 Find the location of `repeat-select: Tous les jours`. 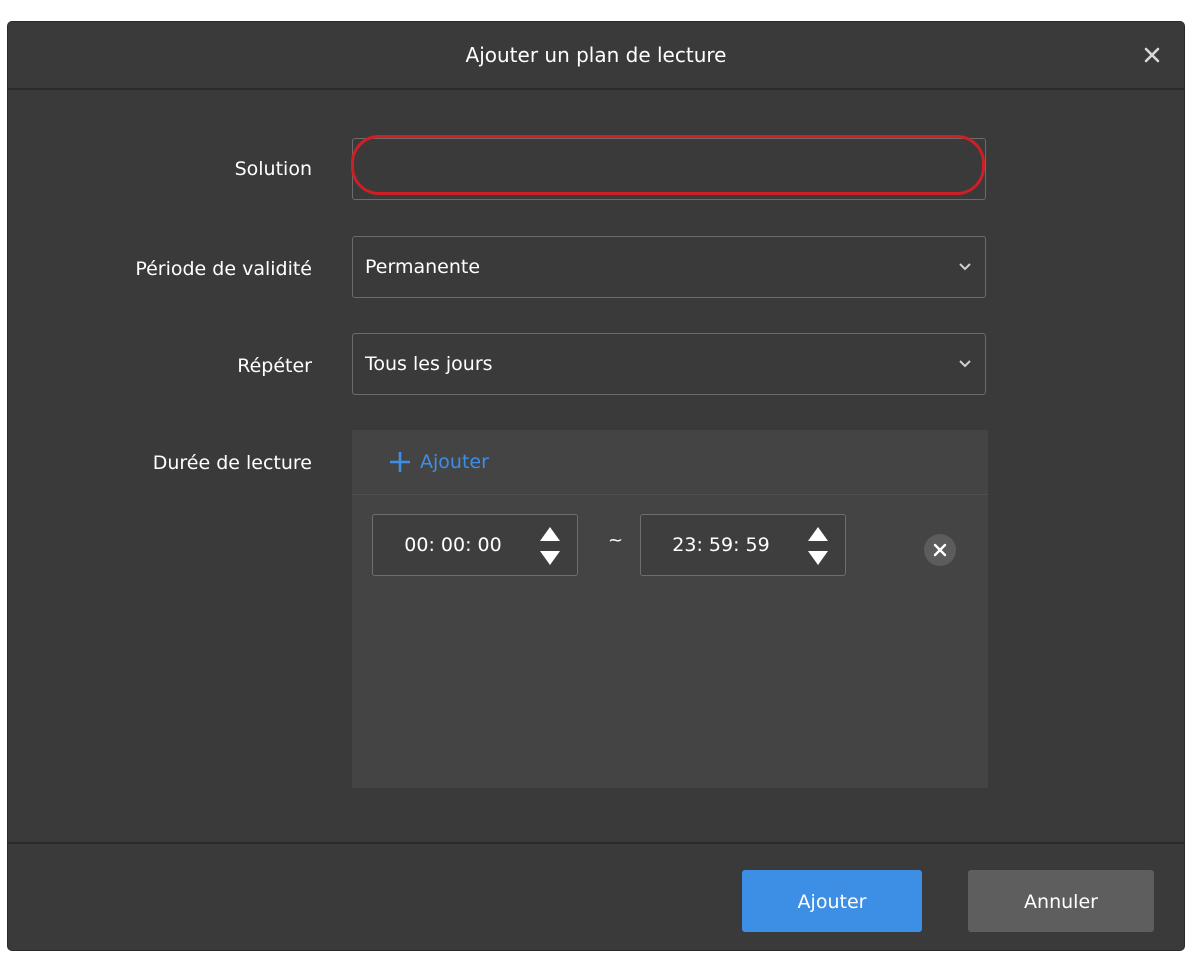

repeat-select: Tous les jours is located at coordinates (669, 364).